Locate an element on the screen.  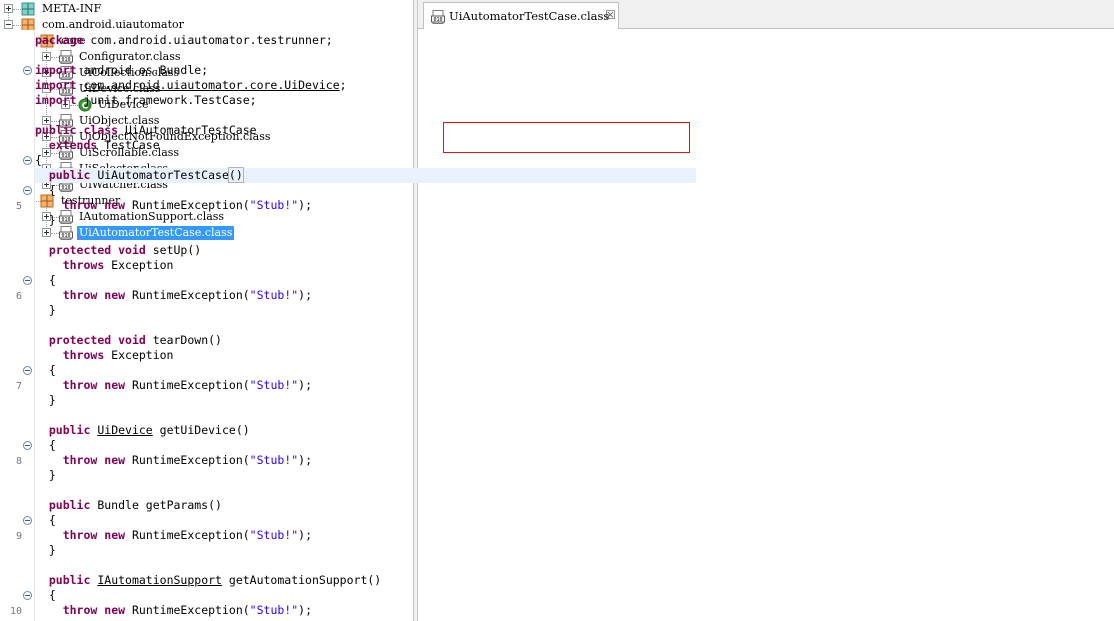
code-token: getAutomationSupport() is located at coordinates (301, 580).